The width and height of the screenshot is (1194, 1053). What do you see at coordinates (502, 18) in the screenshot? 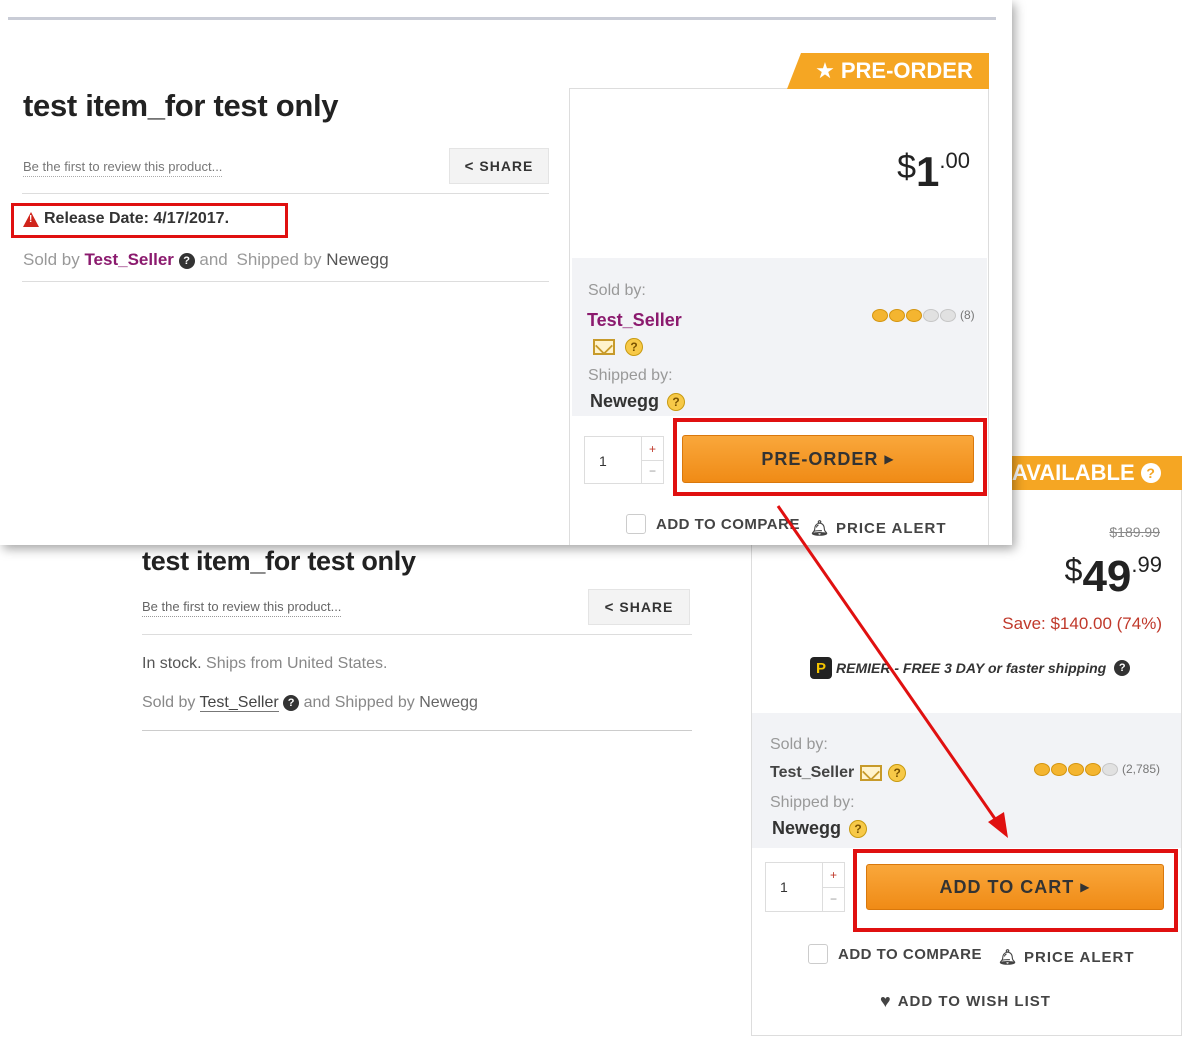
I see `top-divider` at bounding box center [502, 18].